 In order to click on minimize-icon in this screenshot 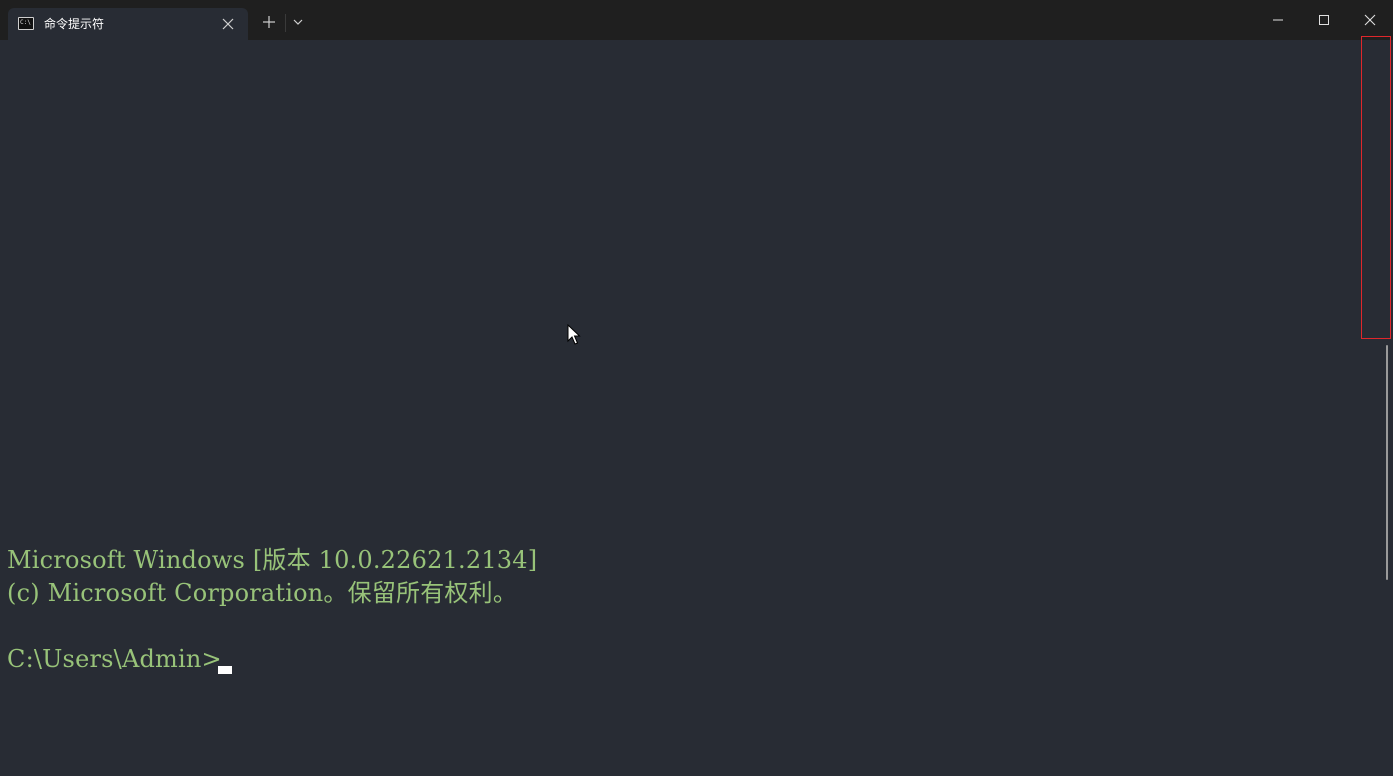, I will do `click(1278, 20)`.